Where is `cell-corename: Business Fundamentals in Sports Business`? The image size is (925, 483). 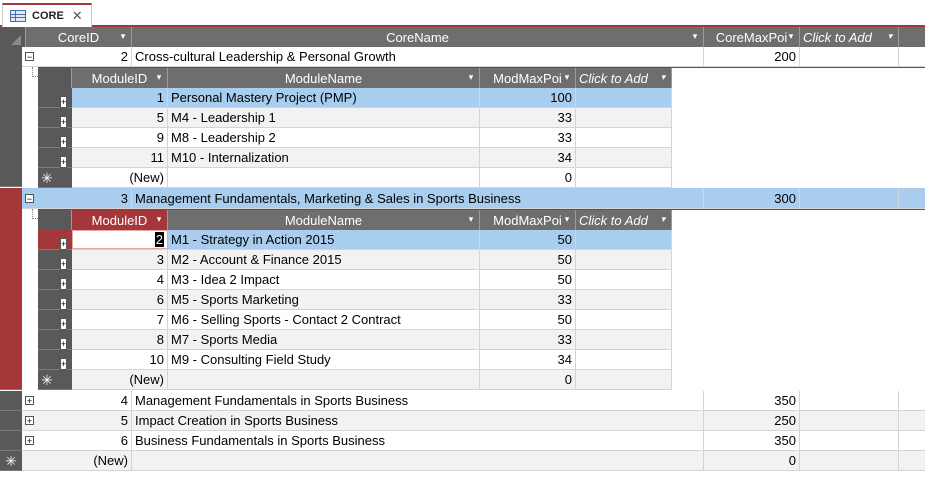
cell-corename: Business Fundamentals in Sports Business is located at coordinates (418, 440).